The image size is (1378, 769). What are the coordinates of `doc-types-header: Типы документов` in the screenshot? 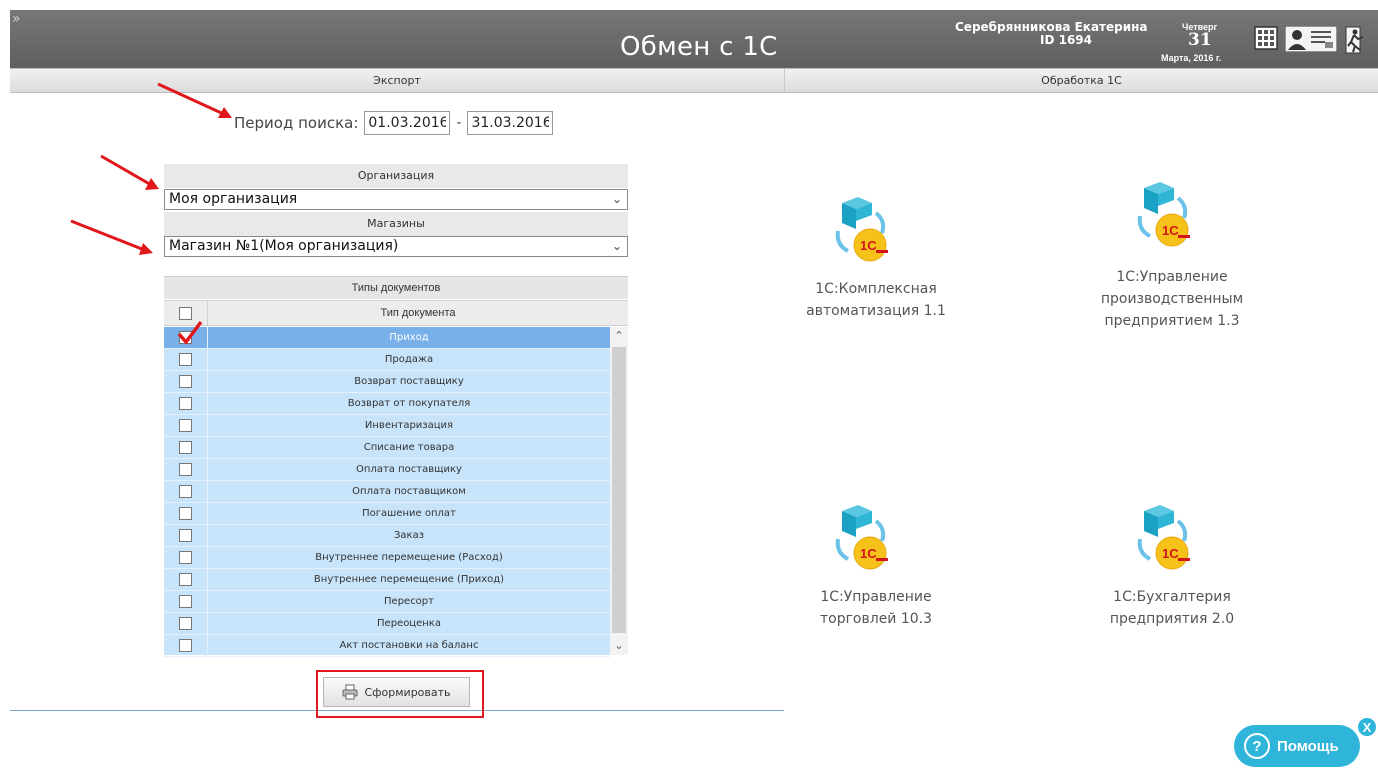 It's located at (396, 287).